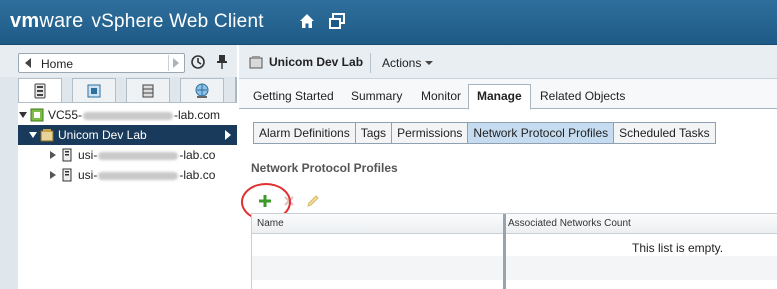 The height and width of the screenshot is (289, 777). Describe the element at coordinates (307, 21) in the screenshot. I see `home-icon` at that location.